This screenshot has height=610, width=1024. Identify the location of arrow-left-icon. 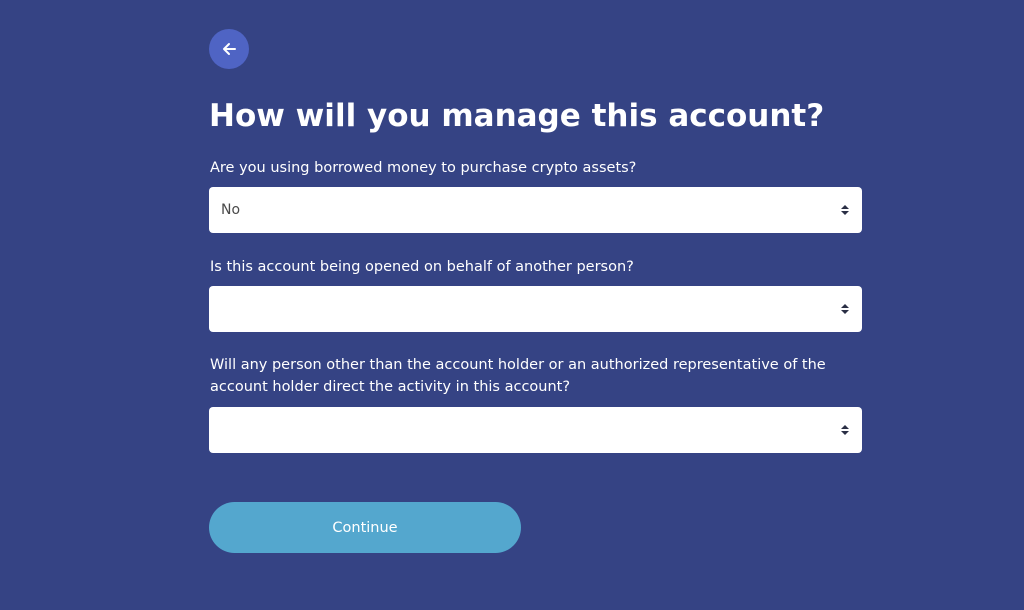
(229, 49).